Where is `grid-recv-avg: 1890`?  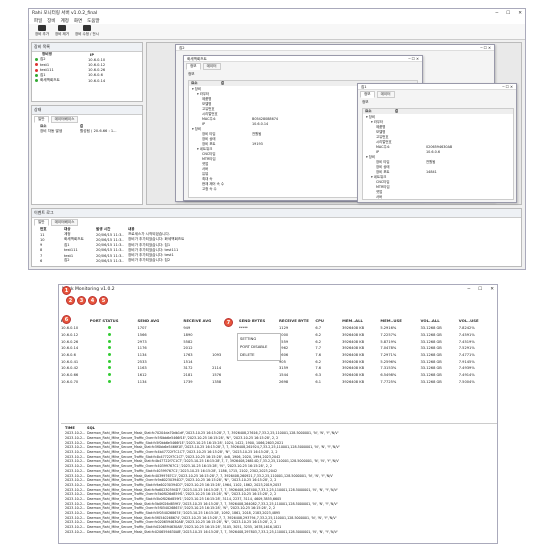 grid-recv-avg: 1890 is located at coordinates (188, 335).